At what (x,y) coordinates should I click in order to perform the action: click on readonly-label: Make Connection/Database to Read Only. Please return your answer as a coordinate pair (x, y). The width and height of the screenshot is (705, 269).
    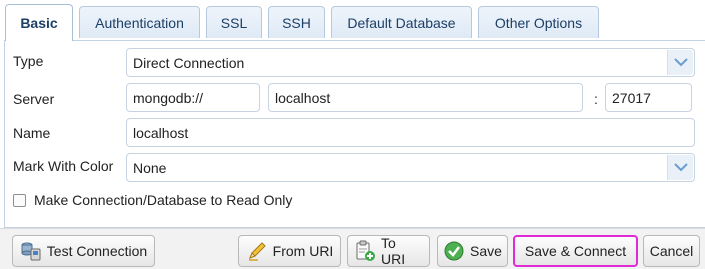
    Looking at the image, I should click on (163, 200).